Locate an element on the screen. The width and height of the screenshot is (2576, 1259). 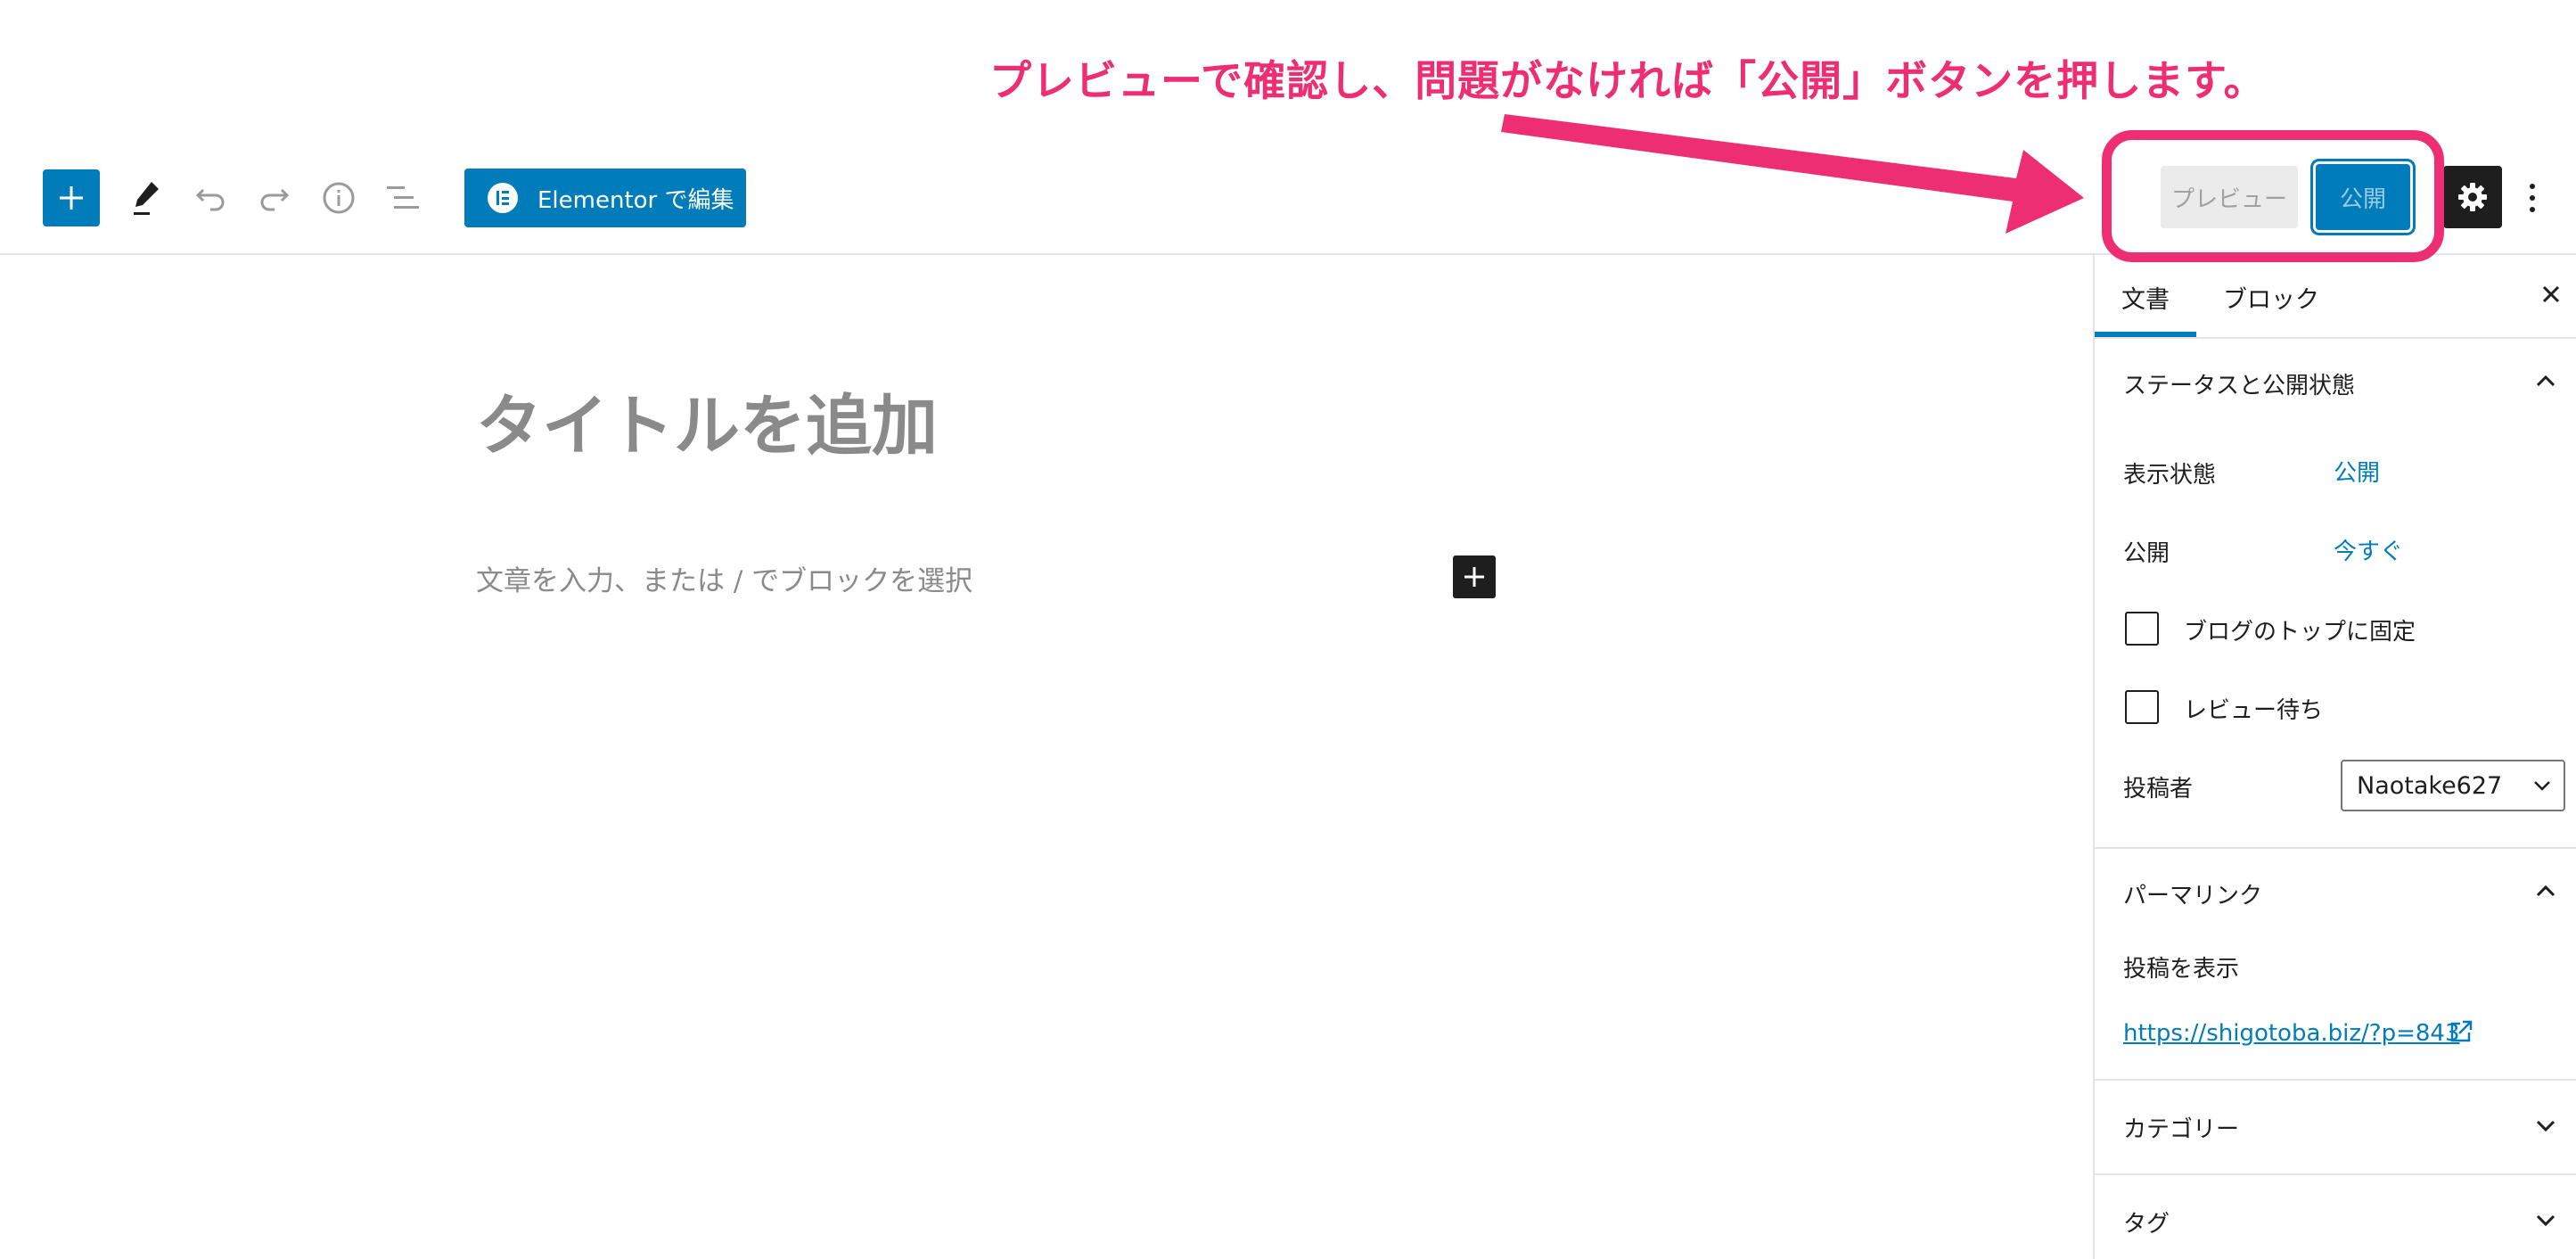
list-view-icon is located at coordinates (403, 197).